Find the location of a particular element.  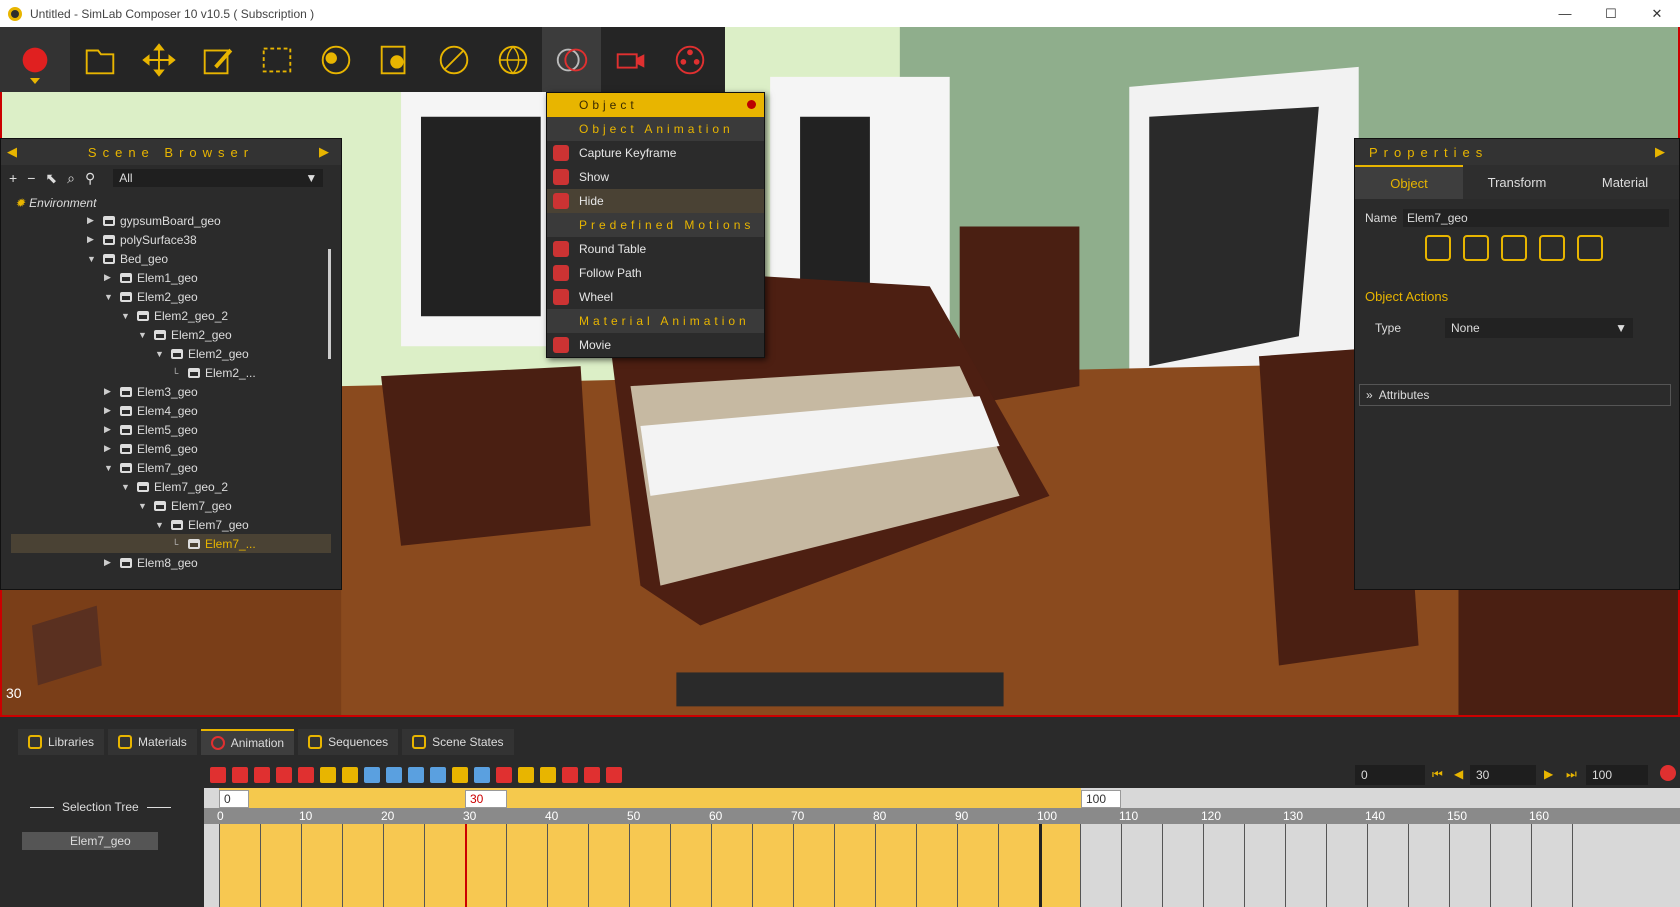

render-button is located at coordinates (394, 59).